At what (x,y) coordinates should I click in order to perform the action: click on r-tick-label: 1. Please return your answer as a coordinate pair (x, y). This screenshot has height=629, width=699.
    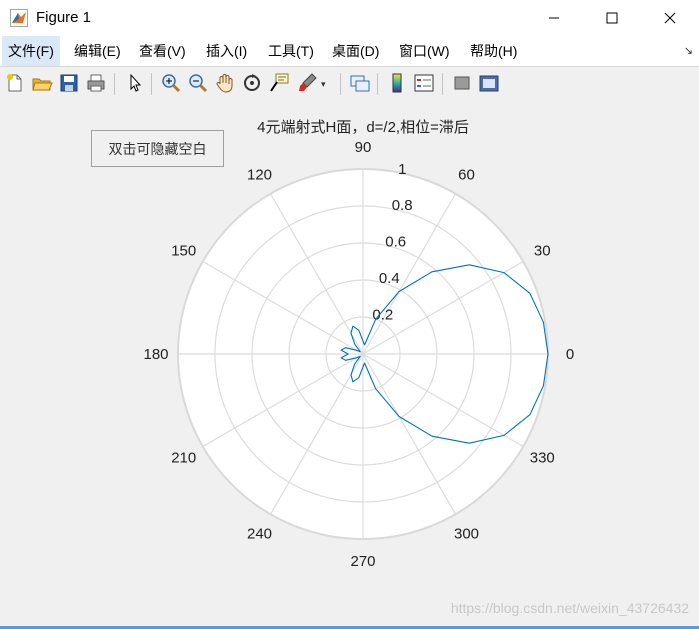
    Looking at the image, I should click on (402, 169).